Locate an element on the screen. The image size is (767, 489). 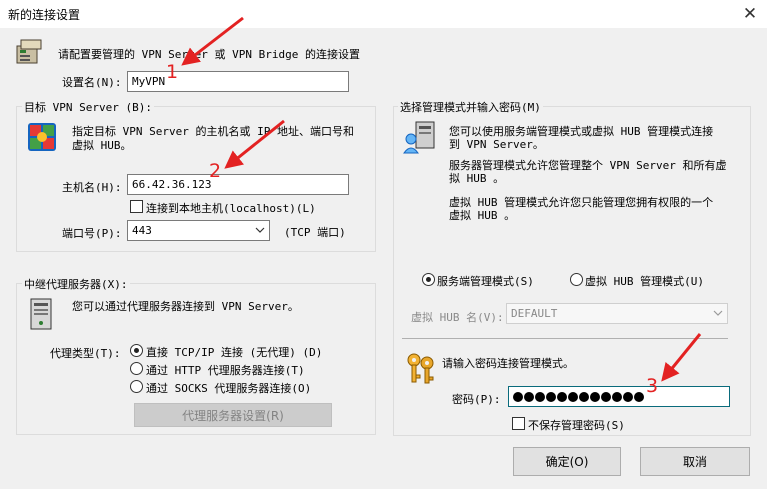
annotation-number-2: 2 is located at coordinates (215, 171).